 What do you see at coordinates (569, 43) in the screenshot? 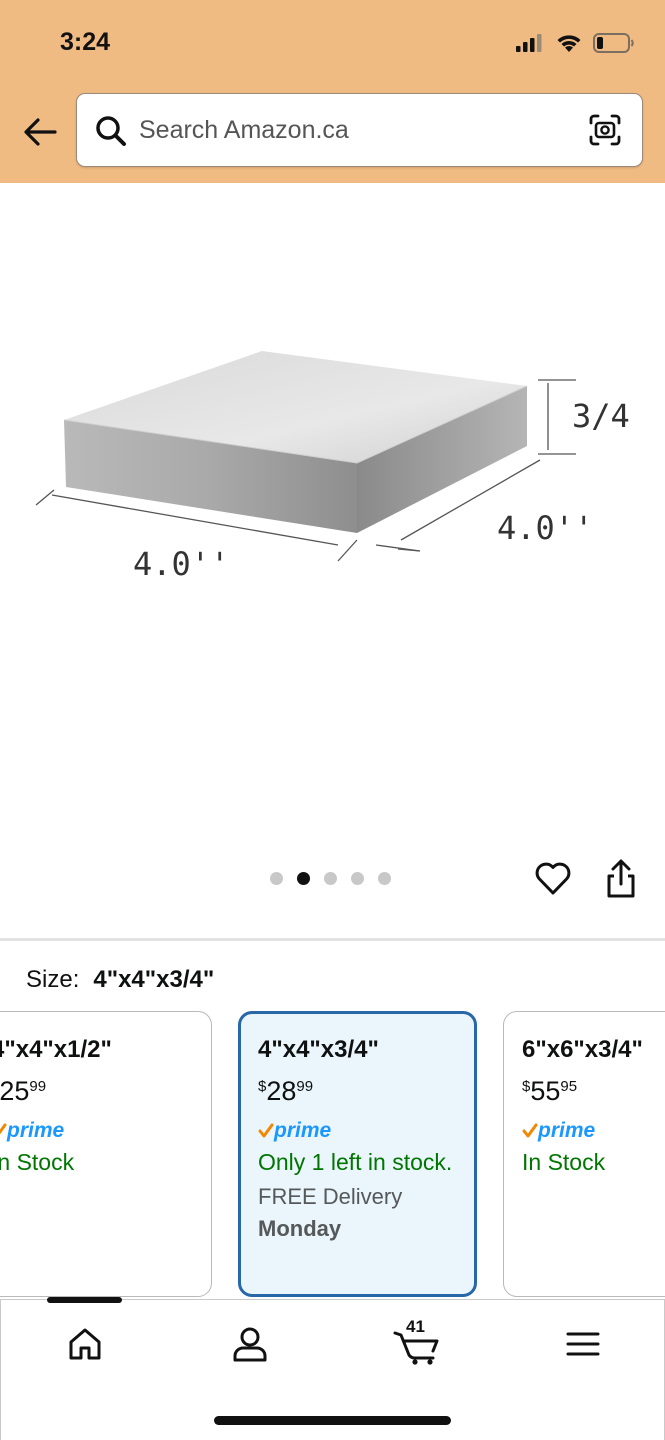
I see `wifi-icon` at bounding box center [569, 43].